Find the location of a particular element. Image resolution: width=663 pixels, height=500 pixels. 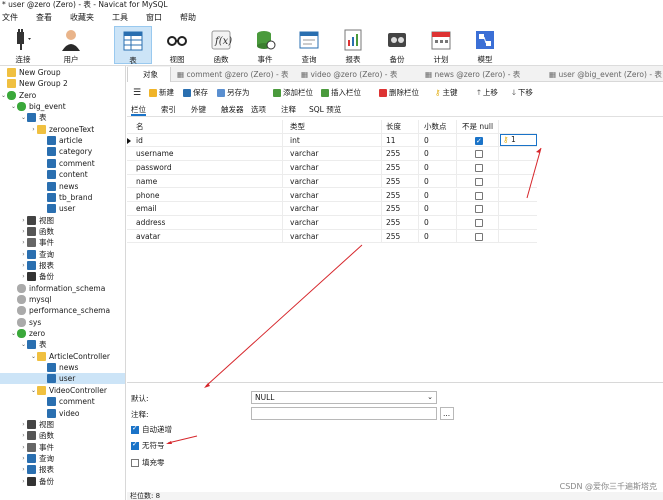

column-header: 小数点 is located at coordinates (439, 127).